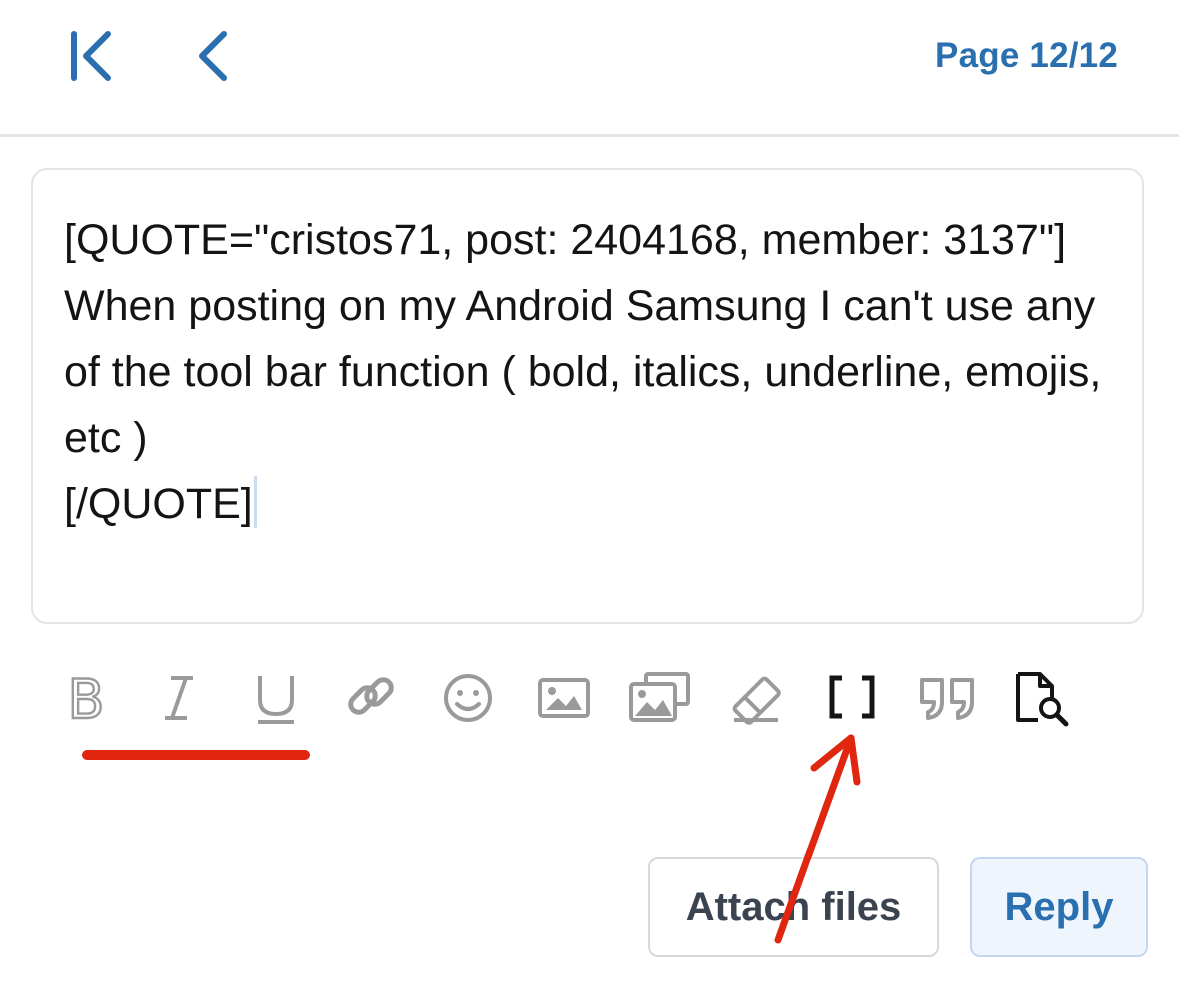 This screenshot has width=1179, height=981. I want to click on attach-files-label: Attach files, so click(793, 906).